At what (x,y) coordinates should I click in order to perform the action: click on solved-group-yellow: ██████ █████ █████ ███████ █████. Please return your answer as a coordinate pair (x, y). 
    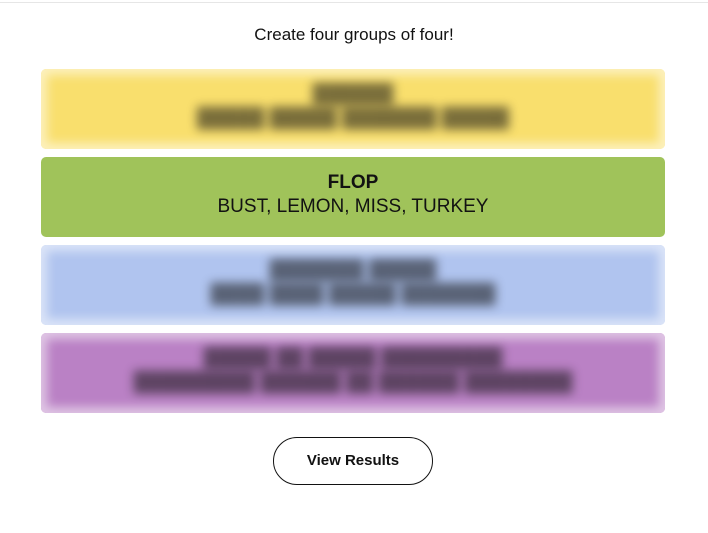
    Looking at the image, I should click on (353, 109).